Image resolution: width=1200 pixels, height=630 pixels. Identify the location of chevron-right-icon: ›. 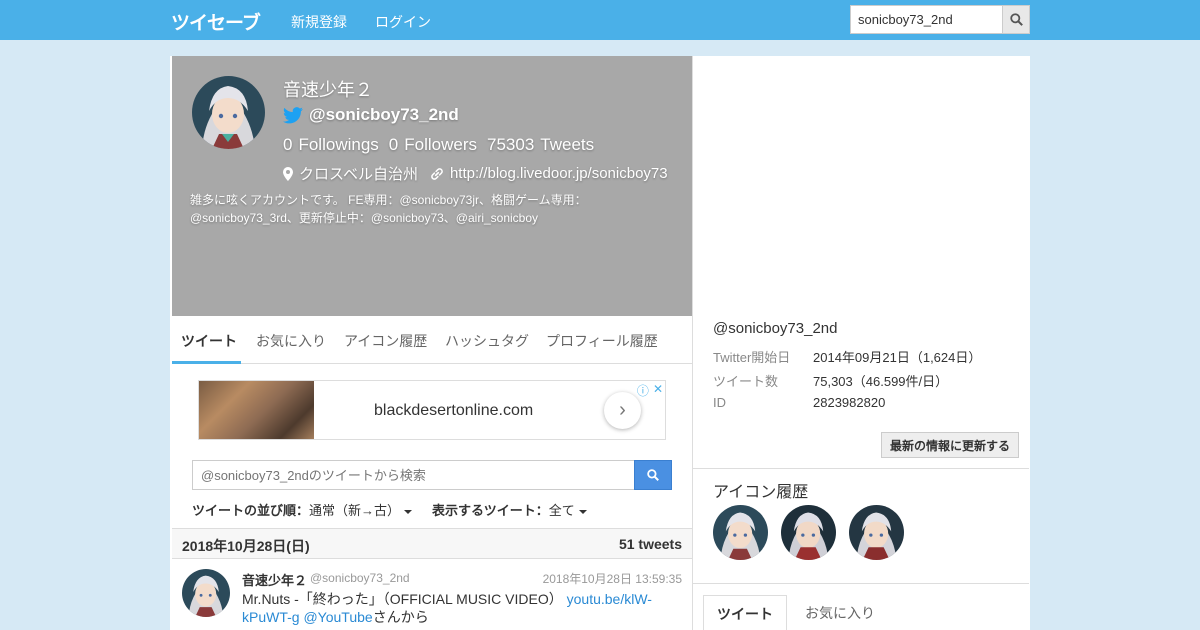
(622, 410).